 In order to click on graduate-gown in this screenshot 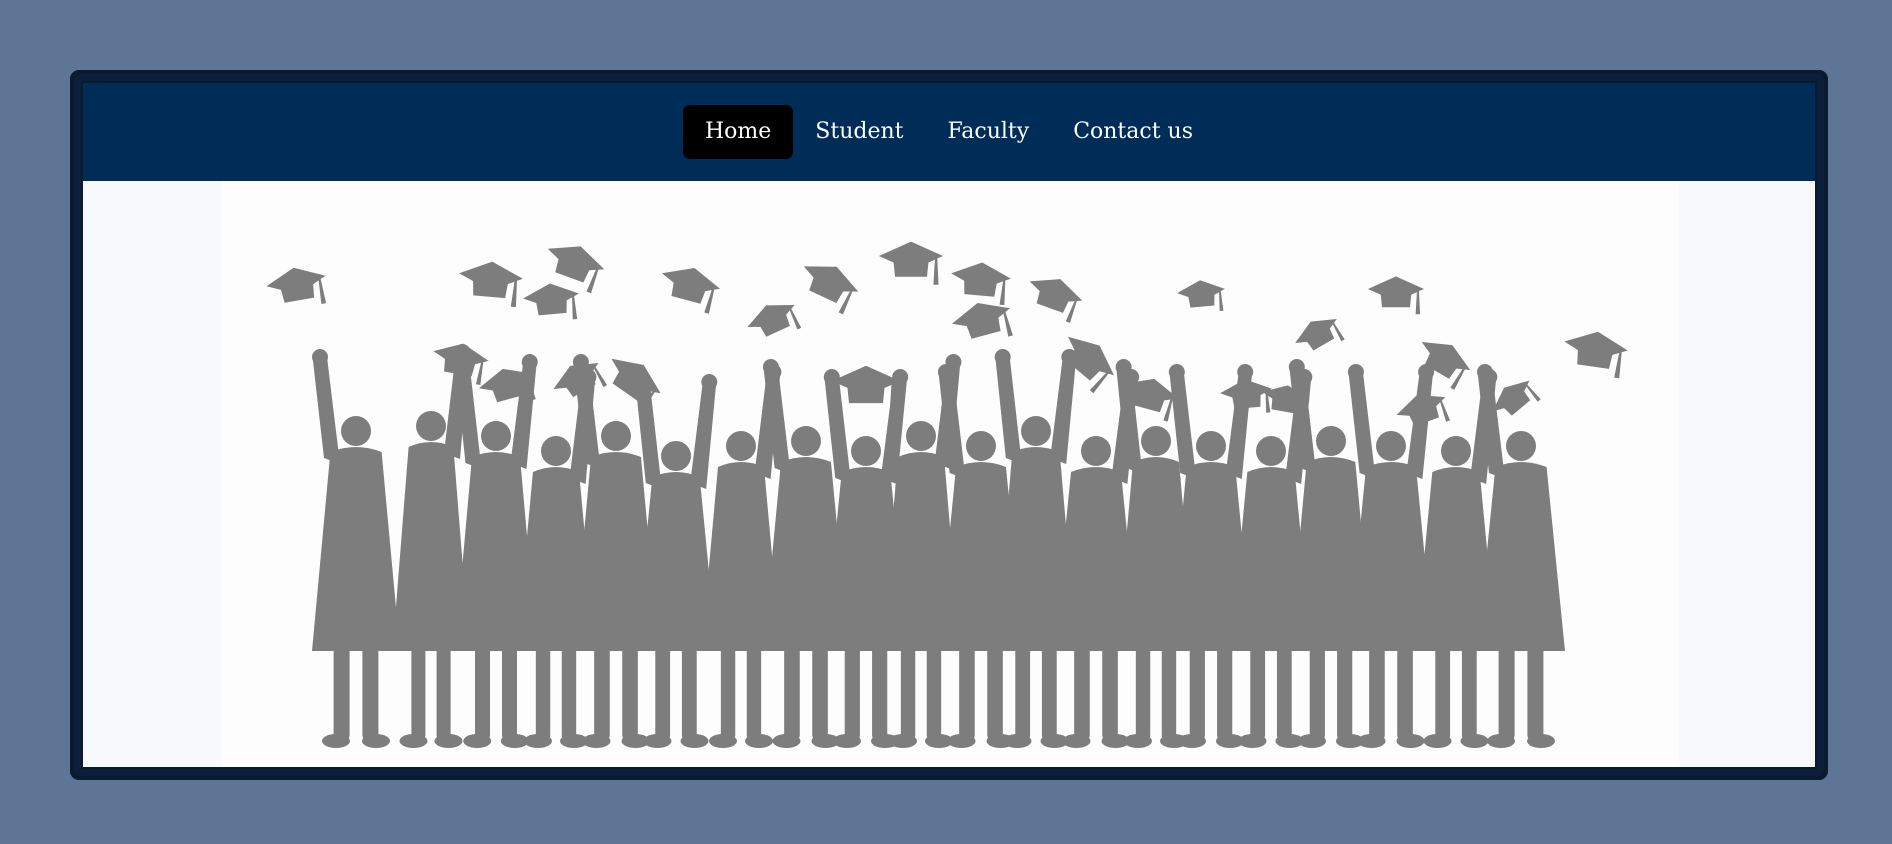, I will do `click(356, 549)`.